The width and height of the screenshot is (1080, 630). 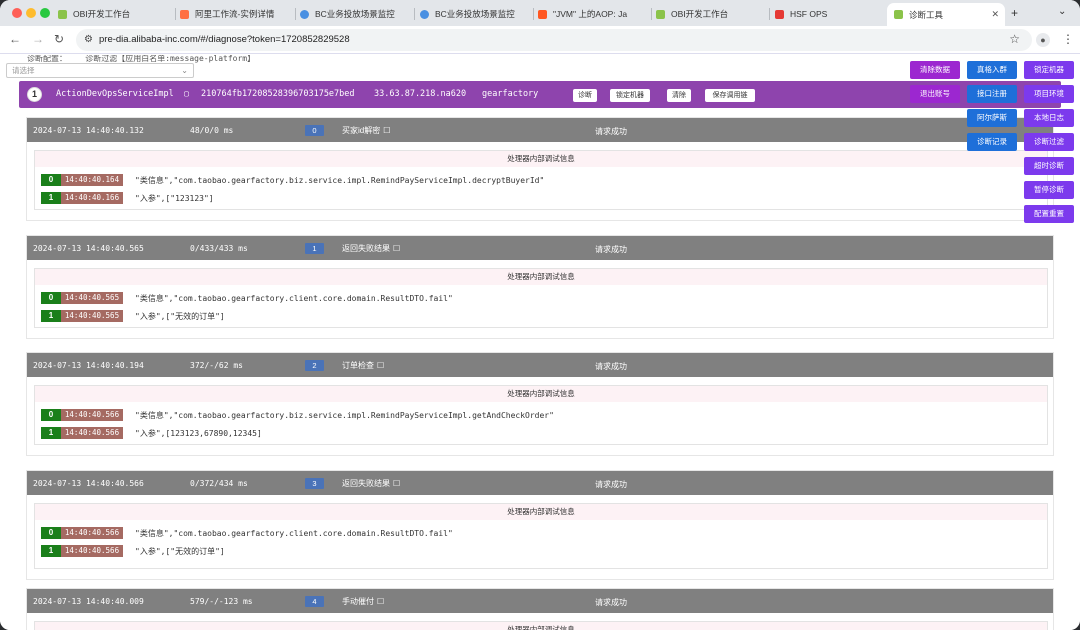 What do you see at coordinates (358, 601) in the screenshot?
I see `step-name: 手动催付` at bounding box center [358, 601].